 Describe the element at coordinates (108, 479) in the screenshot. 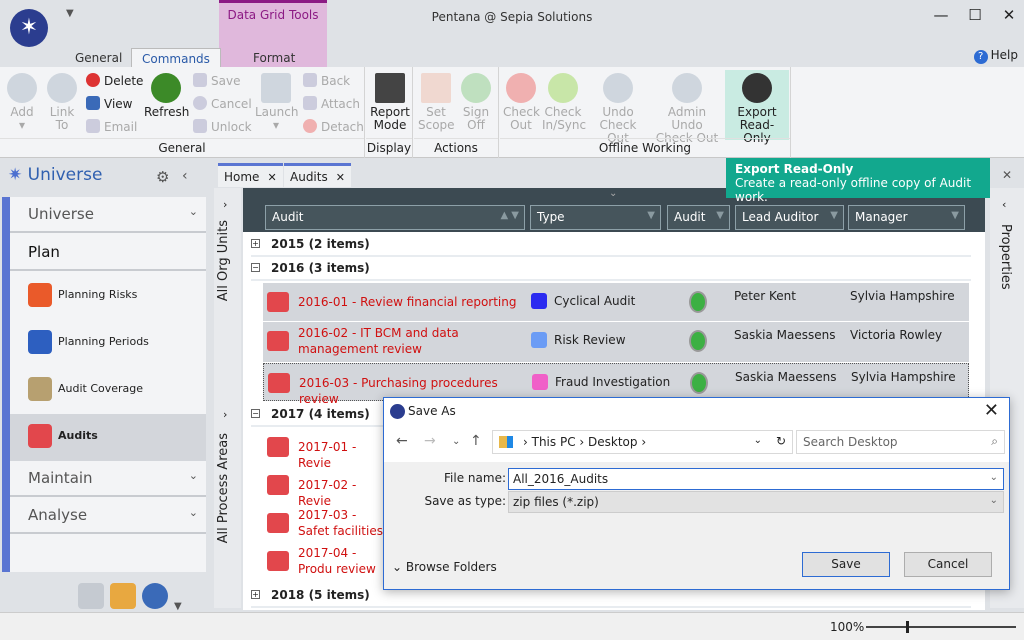

I see `section-maintain: Maintain ⌄` at that location.